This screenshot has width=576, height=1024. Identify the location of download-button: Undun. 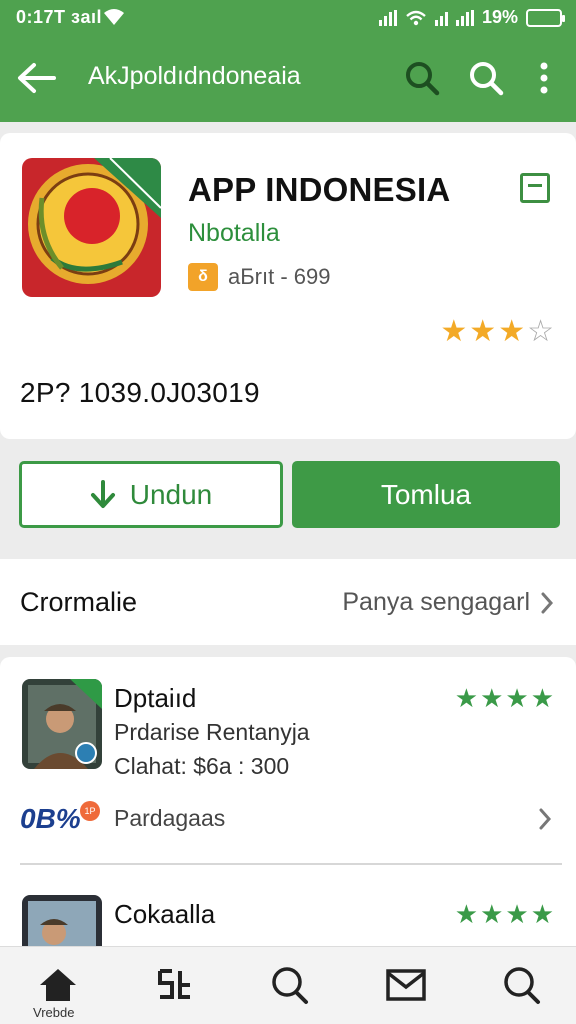
(151, 494).